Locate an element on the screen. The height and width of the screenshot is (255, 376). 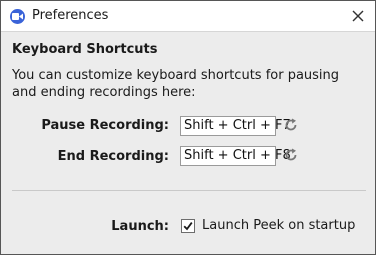
pause-recording-shortcut-field: Shift + Ctrl + F7 is located at coordinates (235, 126).